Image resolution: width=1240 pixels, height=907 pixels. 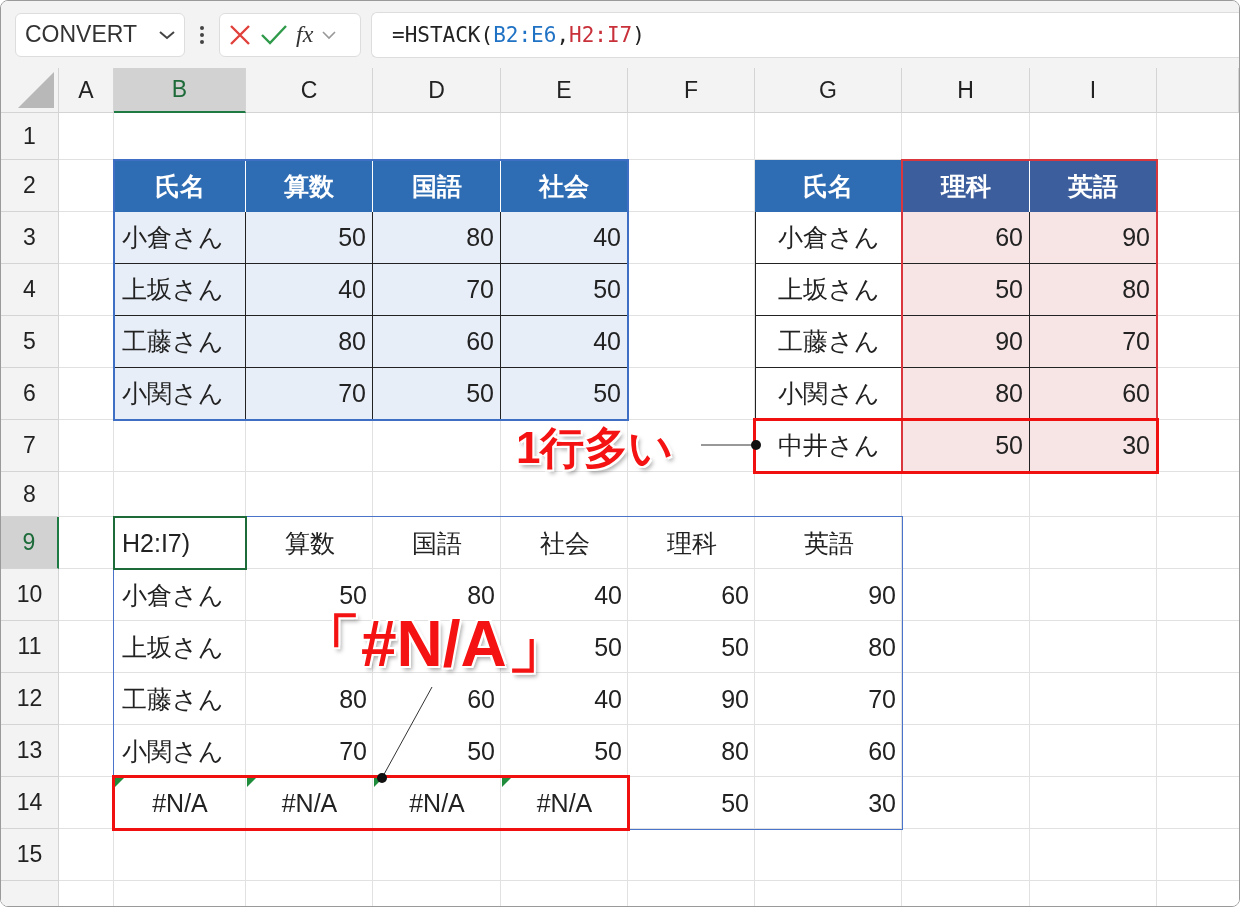 What do you see at coordinates (30, 751) in the screenshot?
I see `row-header: 13` at bounding box center [30, 751].